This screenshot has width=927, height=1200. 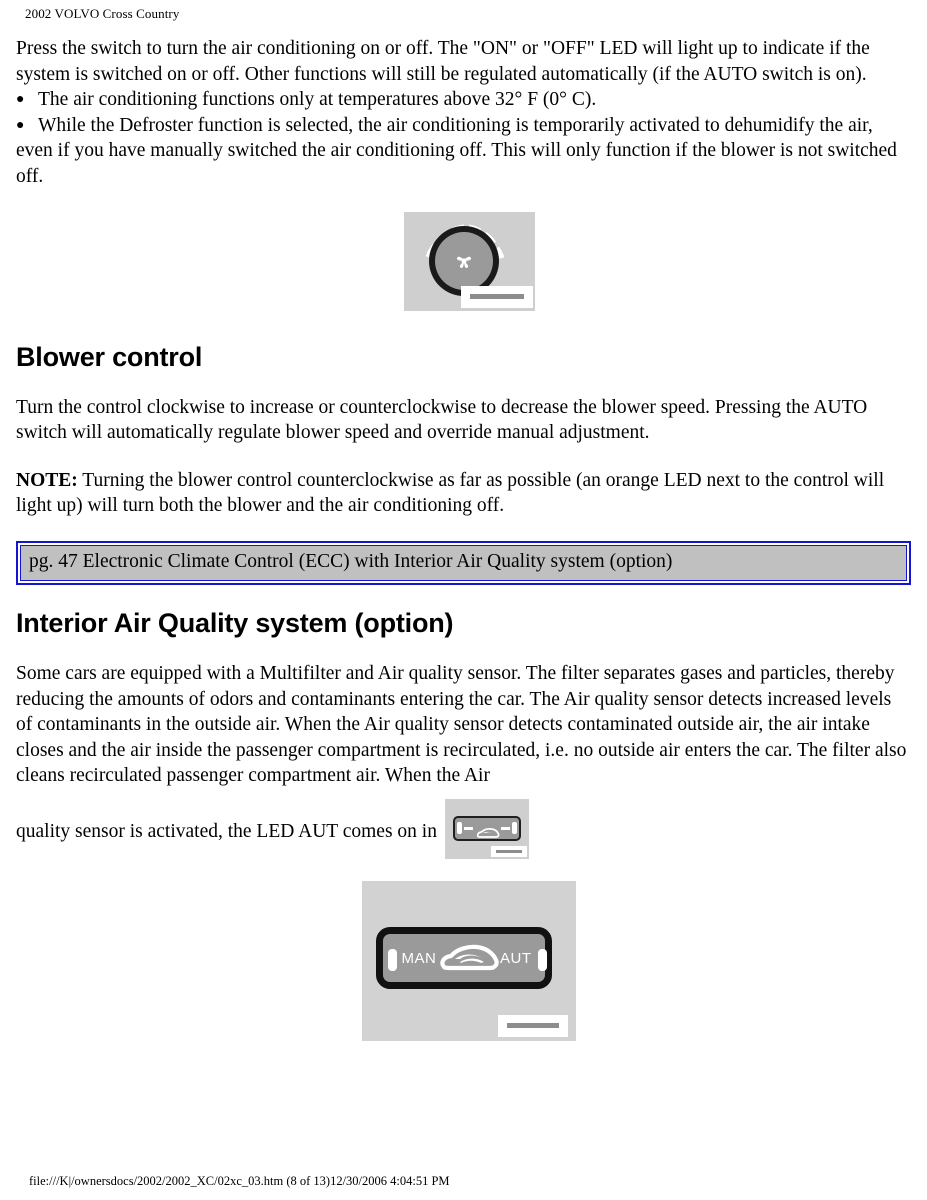 What do you see at coordinates (542, 959) in the screenshot?
I see `led-indicator-aut-icon` at bounding box center [542, 959].